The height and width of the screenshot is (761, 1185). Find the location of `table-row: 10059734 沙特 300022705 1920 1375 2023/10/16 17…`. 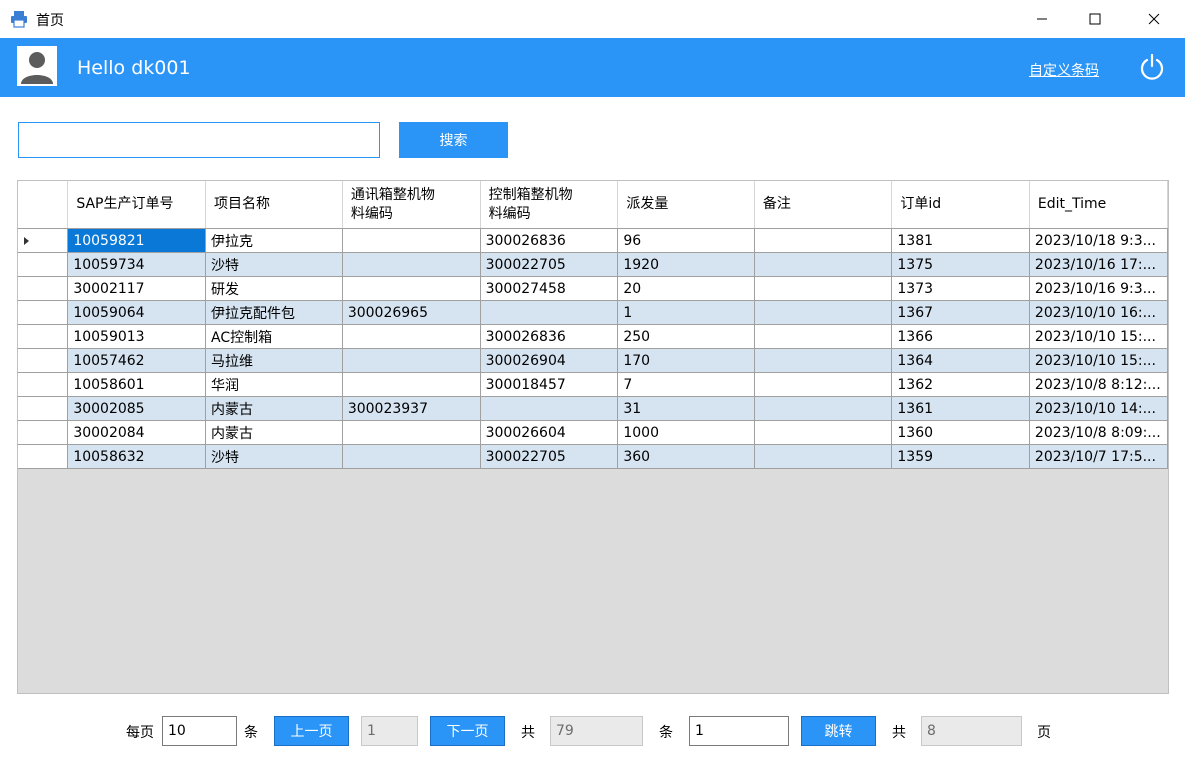

table-row: 10059734 沙特 300022705 1920 1375 2023/10/16 17… is located at coordinates (593, 264).